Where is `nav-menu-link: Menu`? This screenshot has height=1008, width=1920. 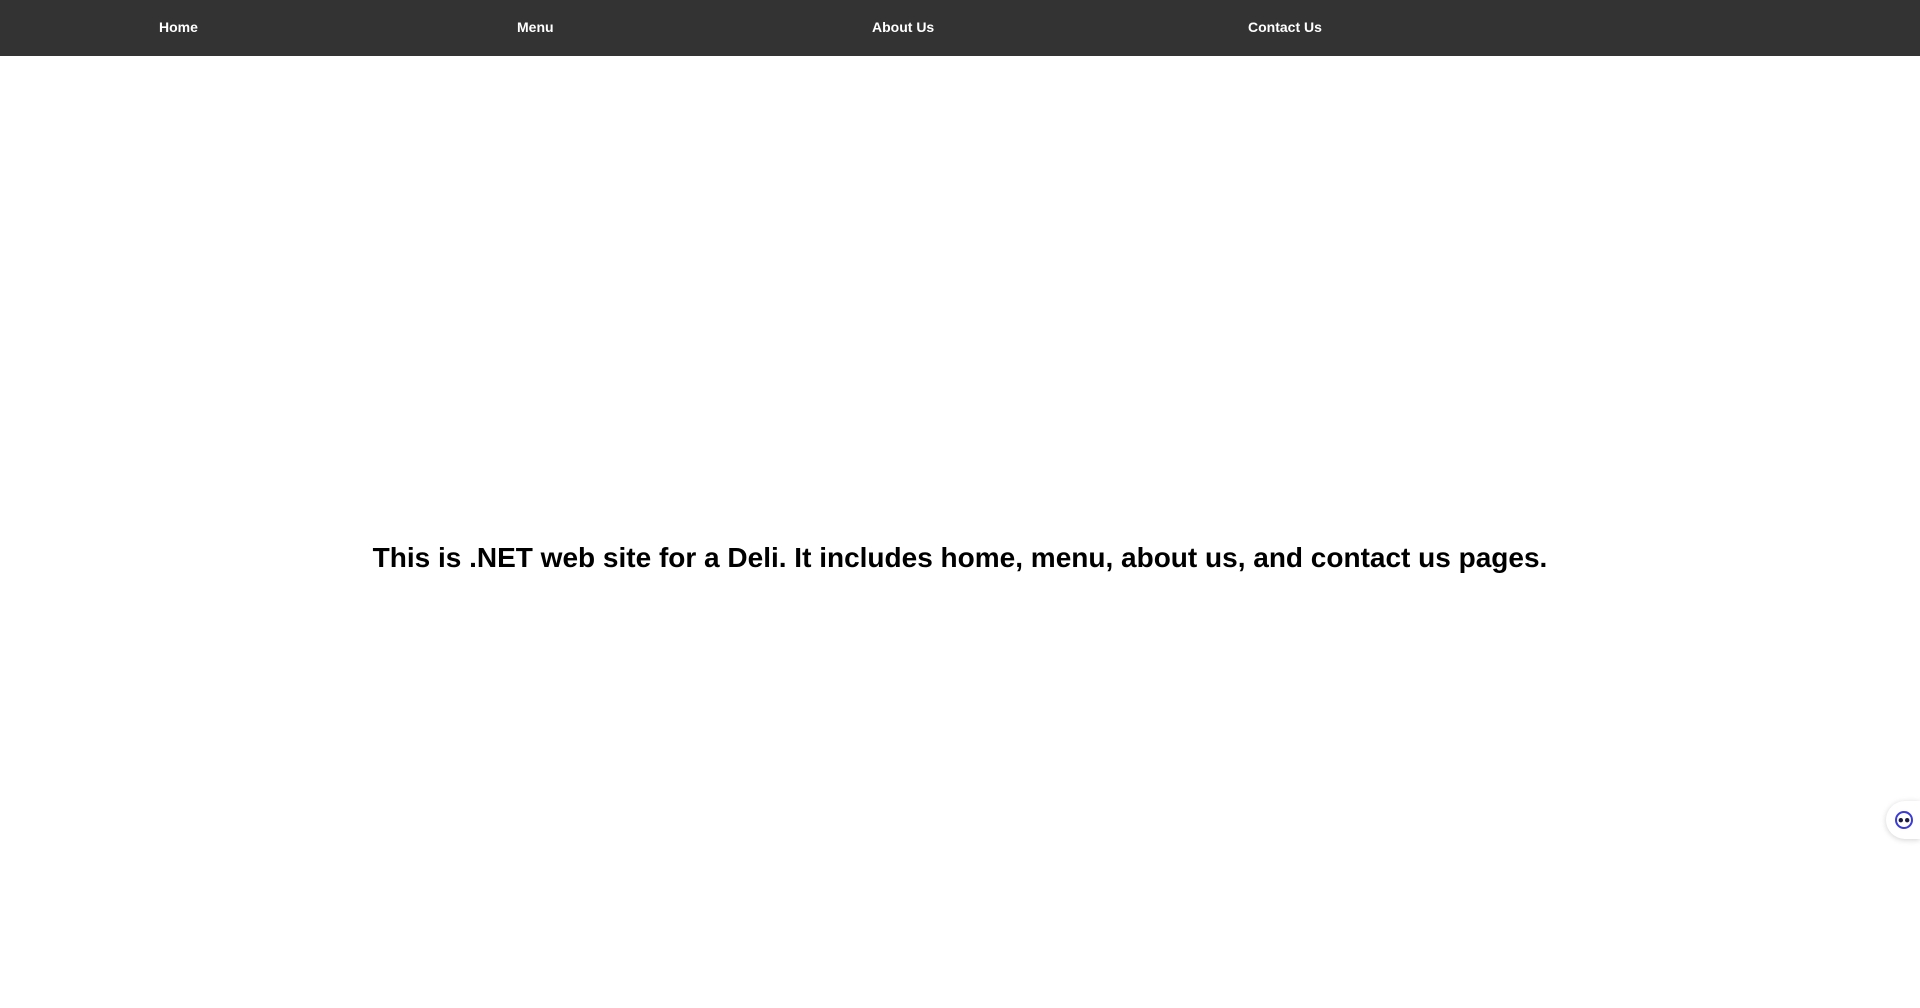 nav-menu-link: Menu is located at coordinates (535, 28).